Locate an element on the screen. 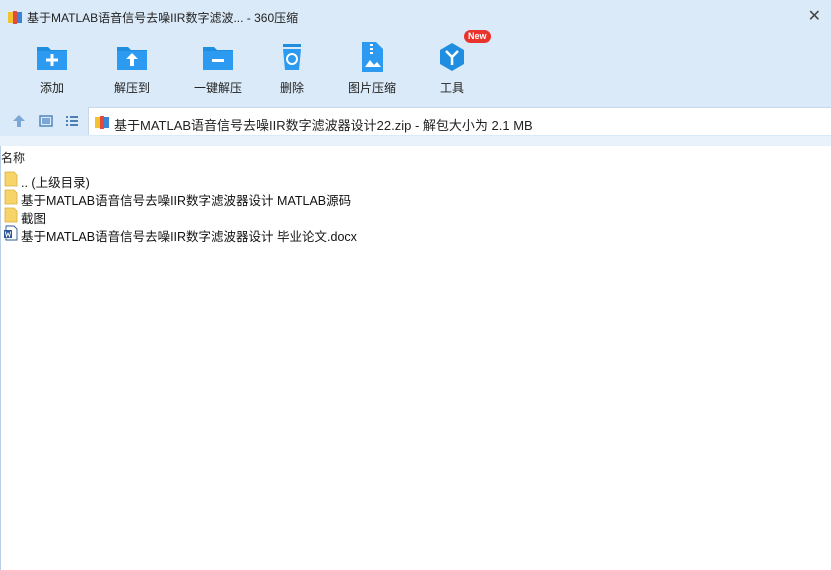  list-view-icon is located at coordinates (72, 121).